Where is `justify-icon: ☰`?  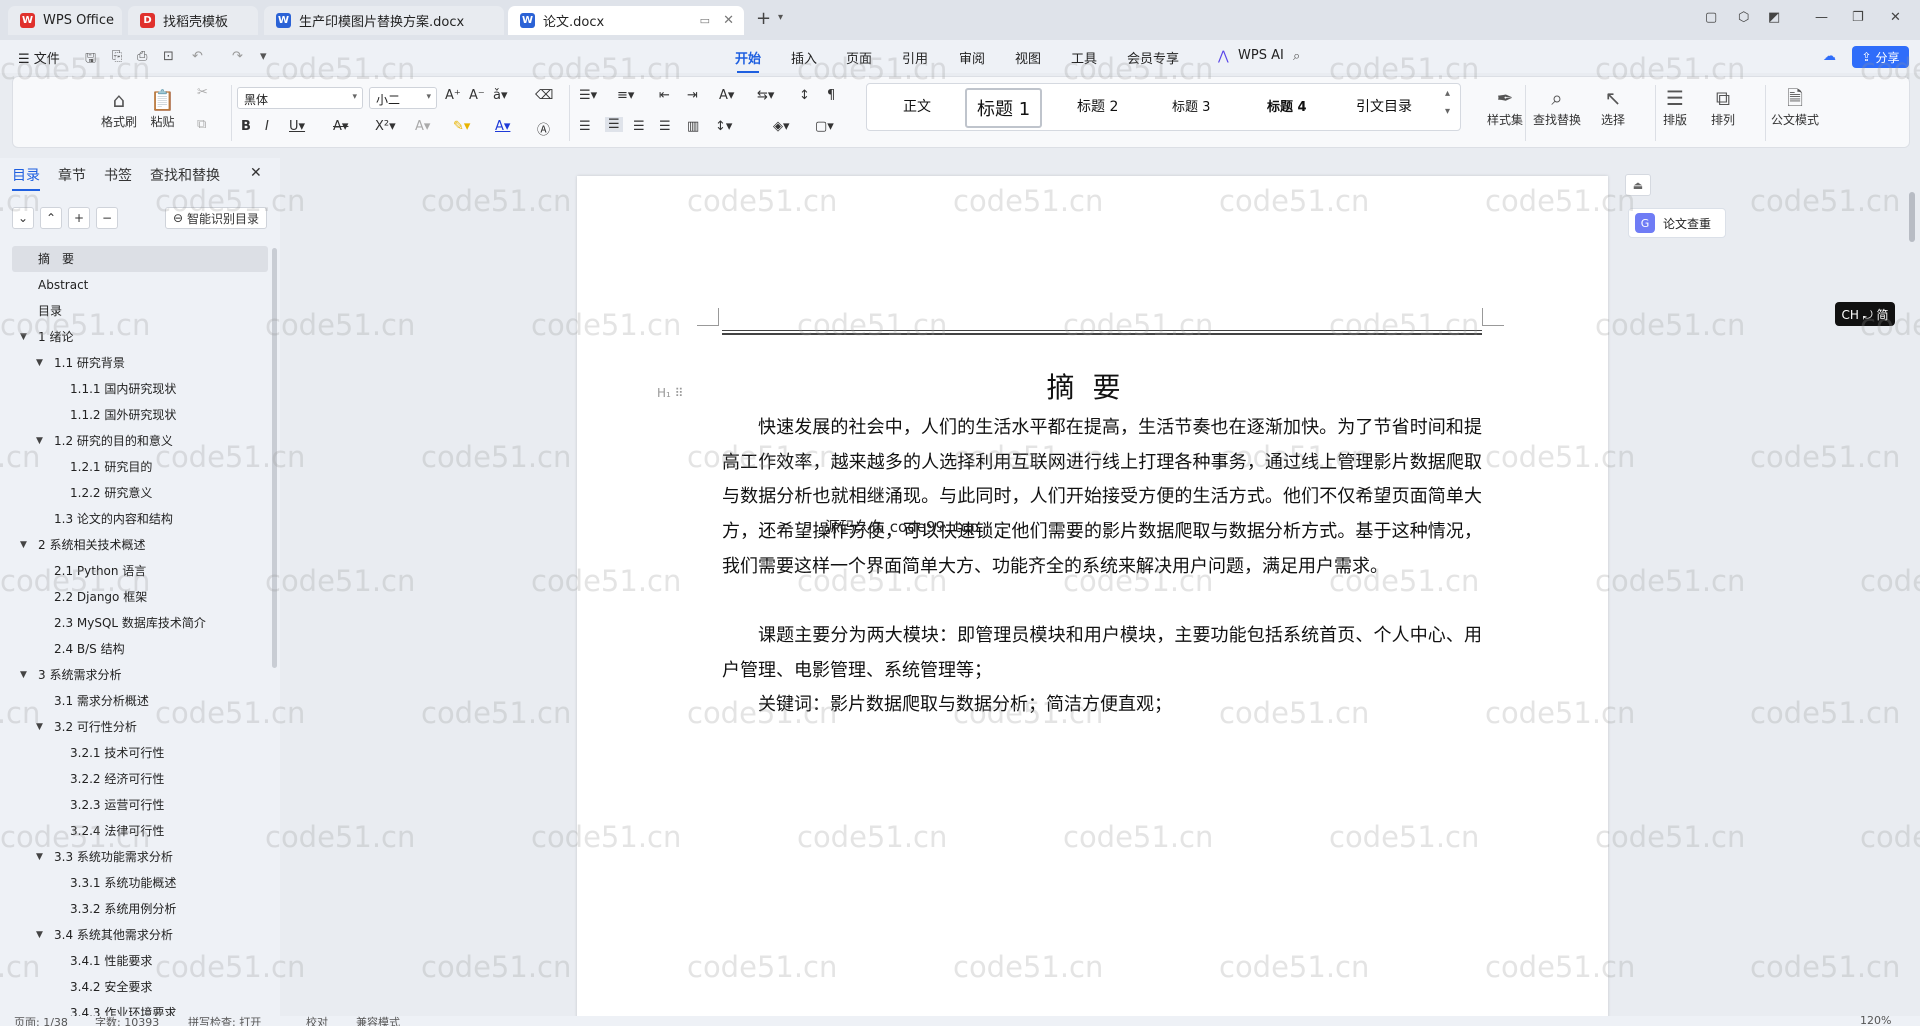
justify-icon: ☰ is located at coordinates (665, 126).